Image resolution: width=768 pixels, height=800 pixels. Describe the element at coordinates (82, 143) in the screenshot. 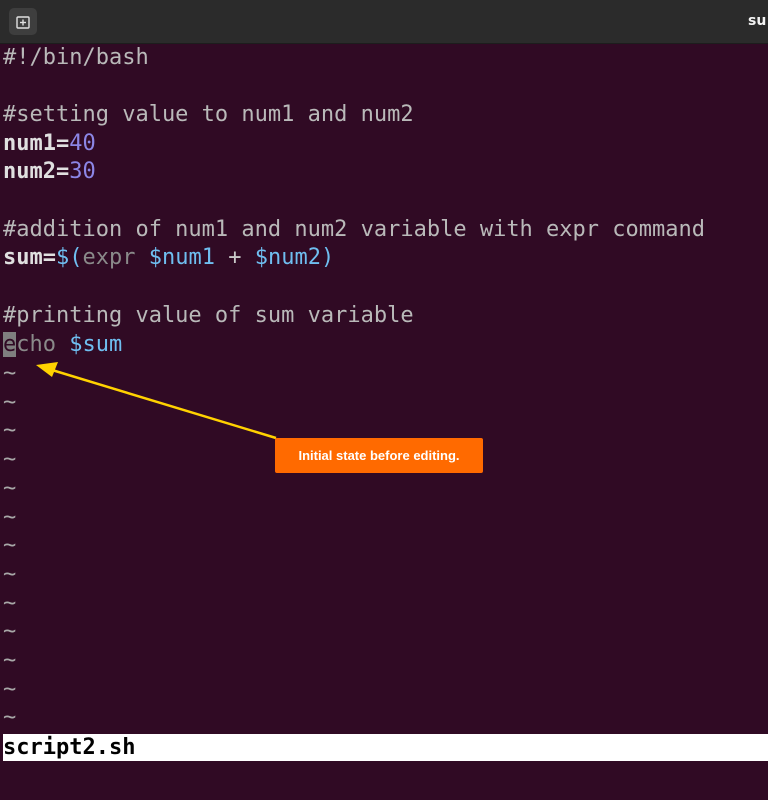

I see `number-literal: 40` at that location.